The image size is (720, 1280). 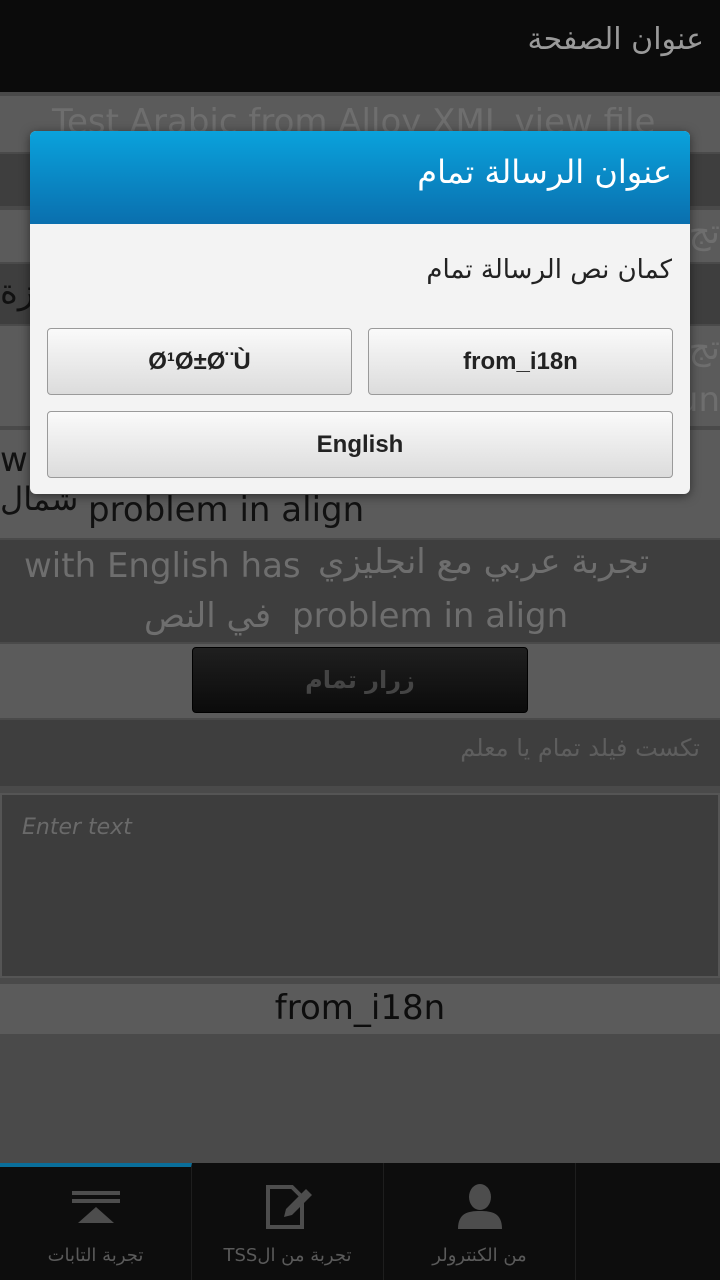 What do you see at coordinates (549, 270) in the screenshot?
I see `dialog-message: كمان نص الرسالة تمام` at bounding box center [549, 270].